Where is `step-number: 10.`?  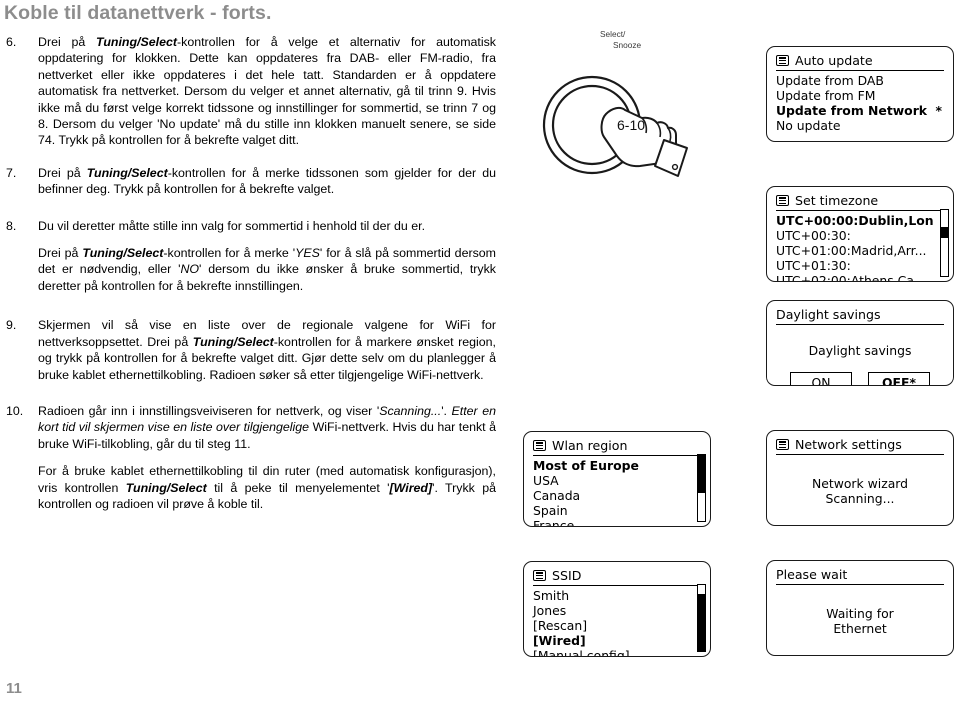
step-number: 10. is located at coordinates (15, 410).